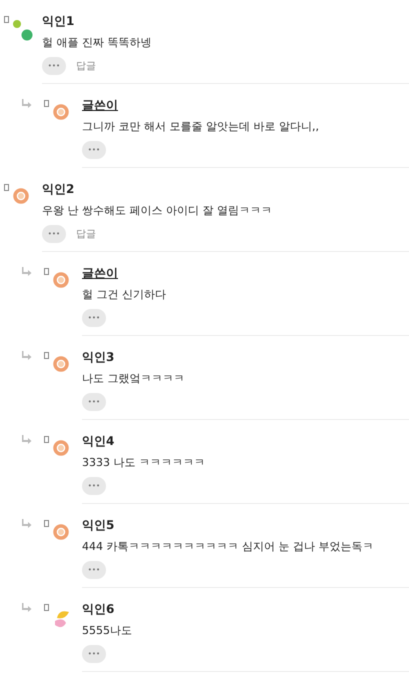 The height and width of the screenshot is (691, 409). Describe the element at coordinates (144, 463) in the screenshot. I see `comment-text: 3333 나도 ㅋㅋㅋㅋㅋㅋ` at that location.